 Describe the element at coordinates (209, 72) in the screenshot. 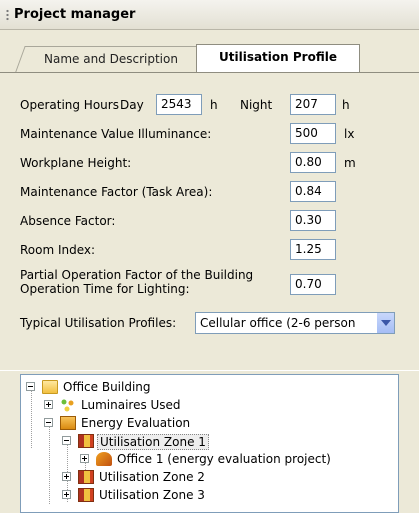

I see `tab-baseline` at that location.